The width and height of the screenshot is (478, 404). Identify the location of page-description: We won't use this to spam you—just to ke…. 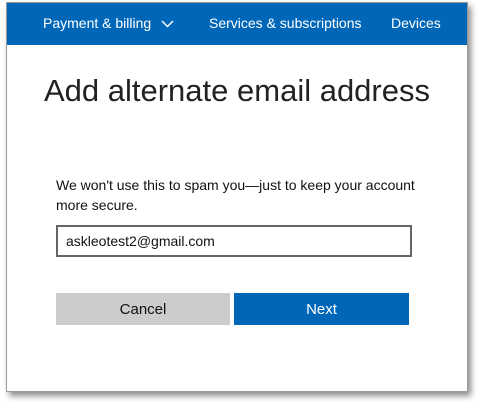
(235, 195).